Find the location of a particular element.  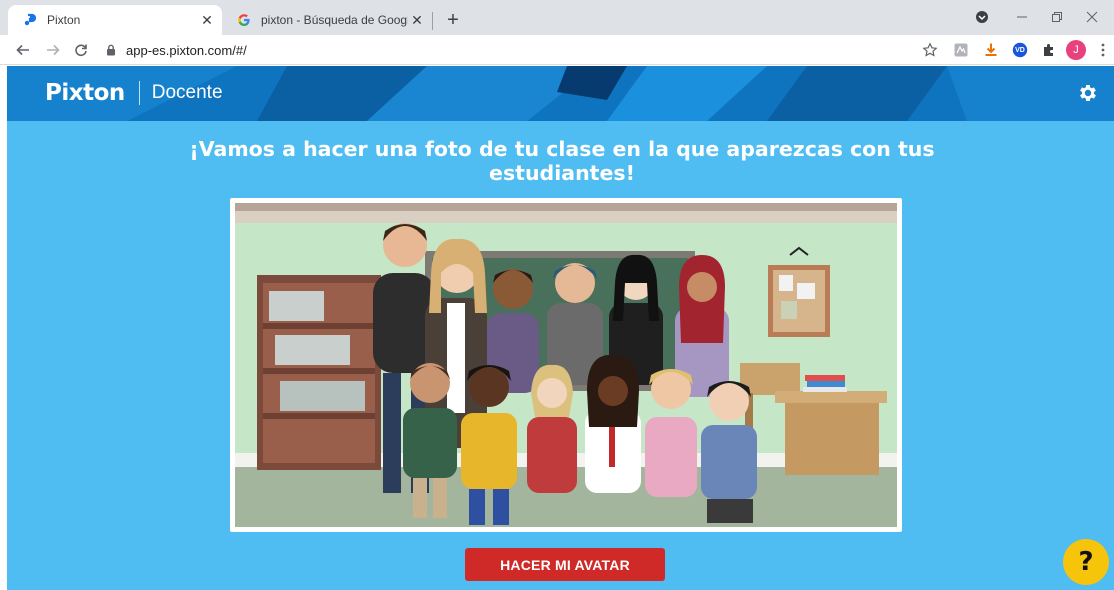

tab-title: Pixton is located at coordinates (64, 20).